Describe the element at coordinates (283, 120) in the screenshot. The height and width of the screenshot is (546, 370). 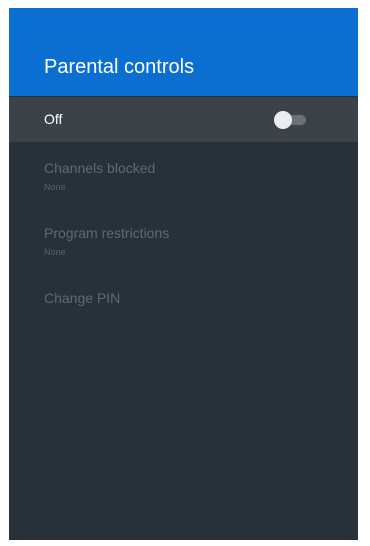
I see `switch-thumb` at that location.